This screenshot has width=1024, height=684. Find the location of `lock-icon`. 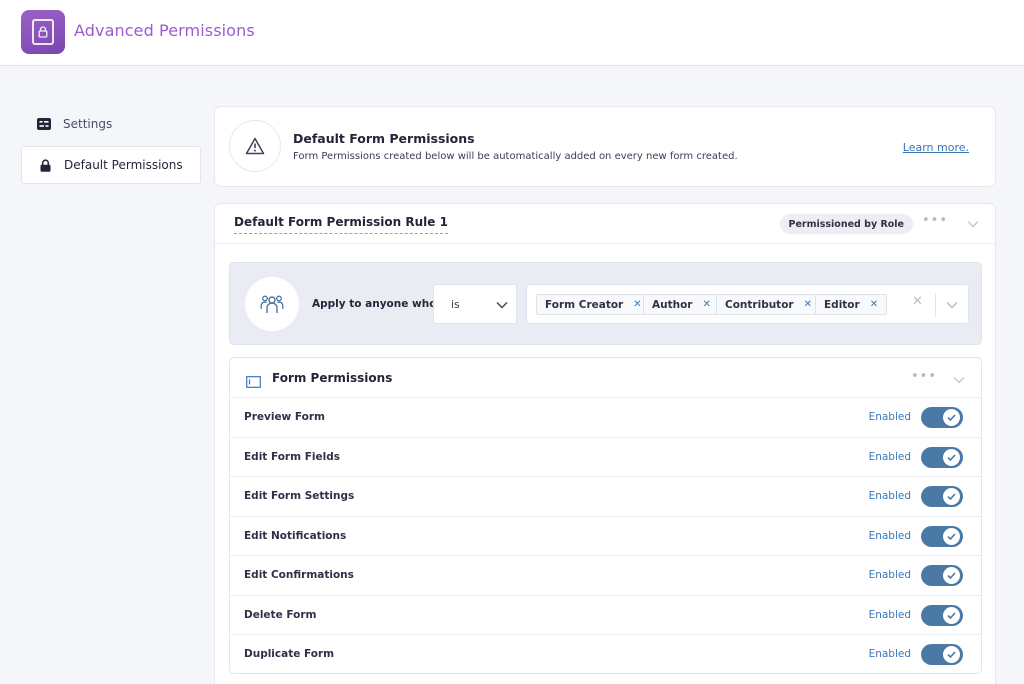

lock-icon is located at coordinates (45, 165).